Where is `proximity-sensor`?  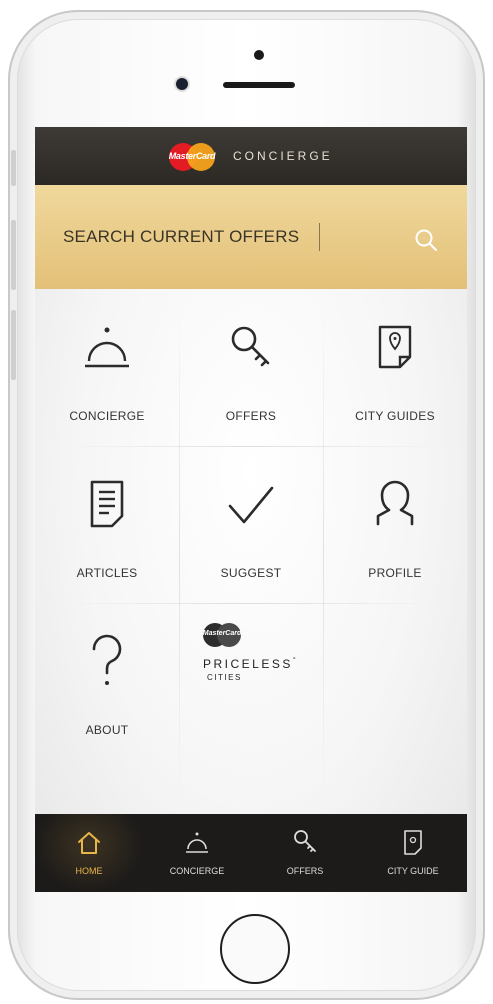 proximity-sensor is located at coordinates (259, 55).